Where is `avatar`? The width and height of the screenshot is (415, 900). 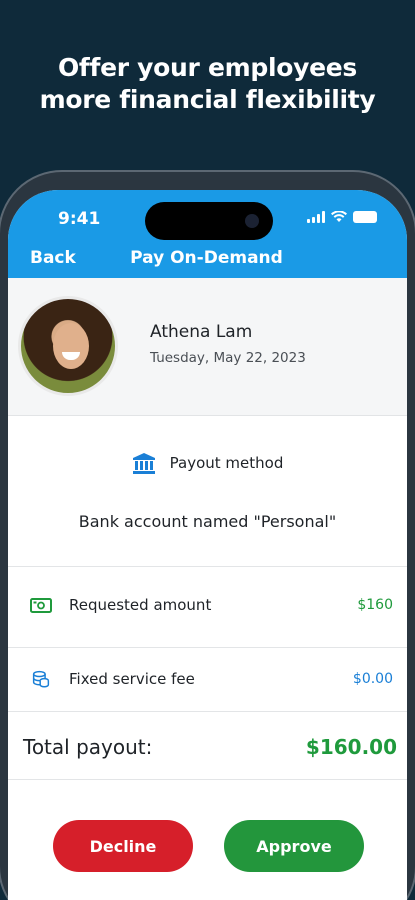 avatar is located at coordinates (68, 346).